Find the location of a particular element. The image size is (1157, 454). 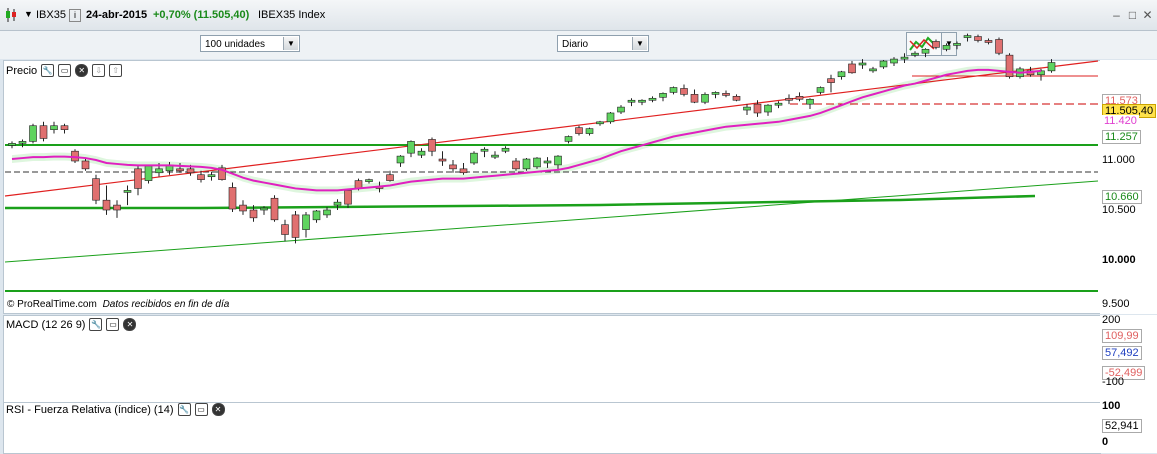

watermark-brand: © ProRealTime.com is located at coordinates (52, 304).